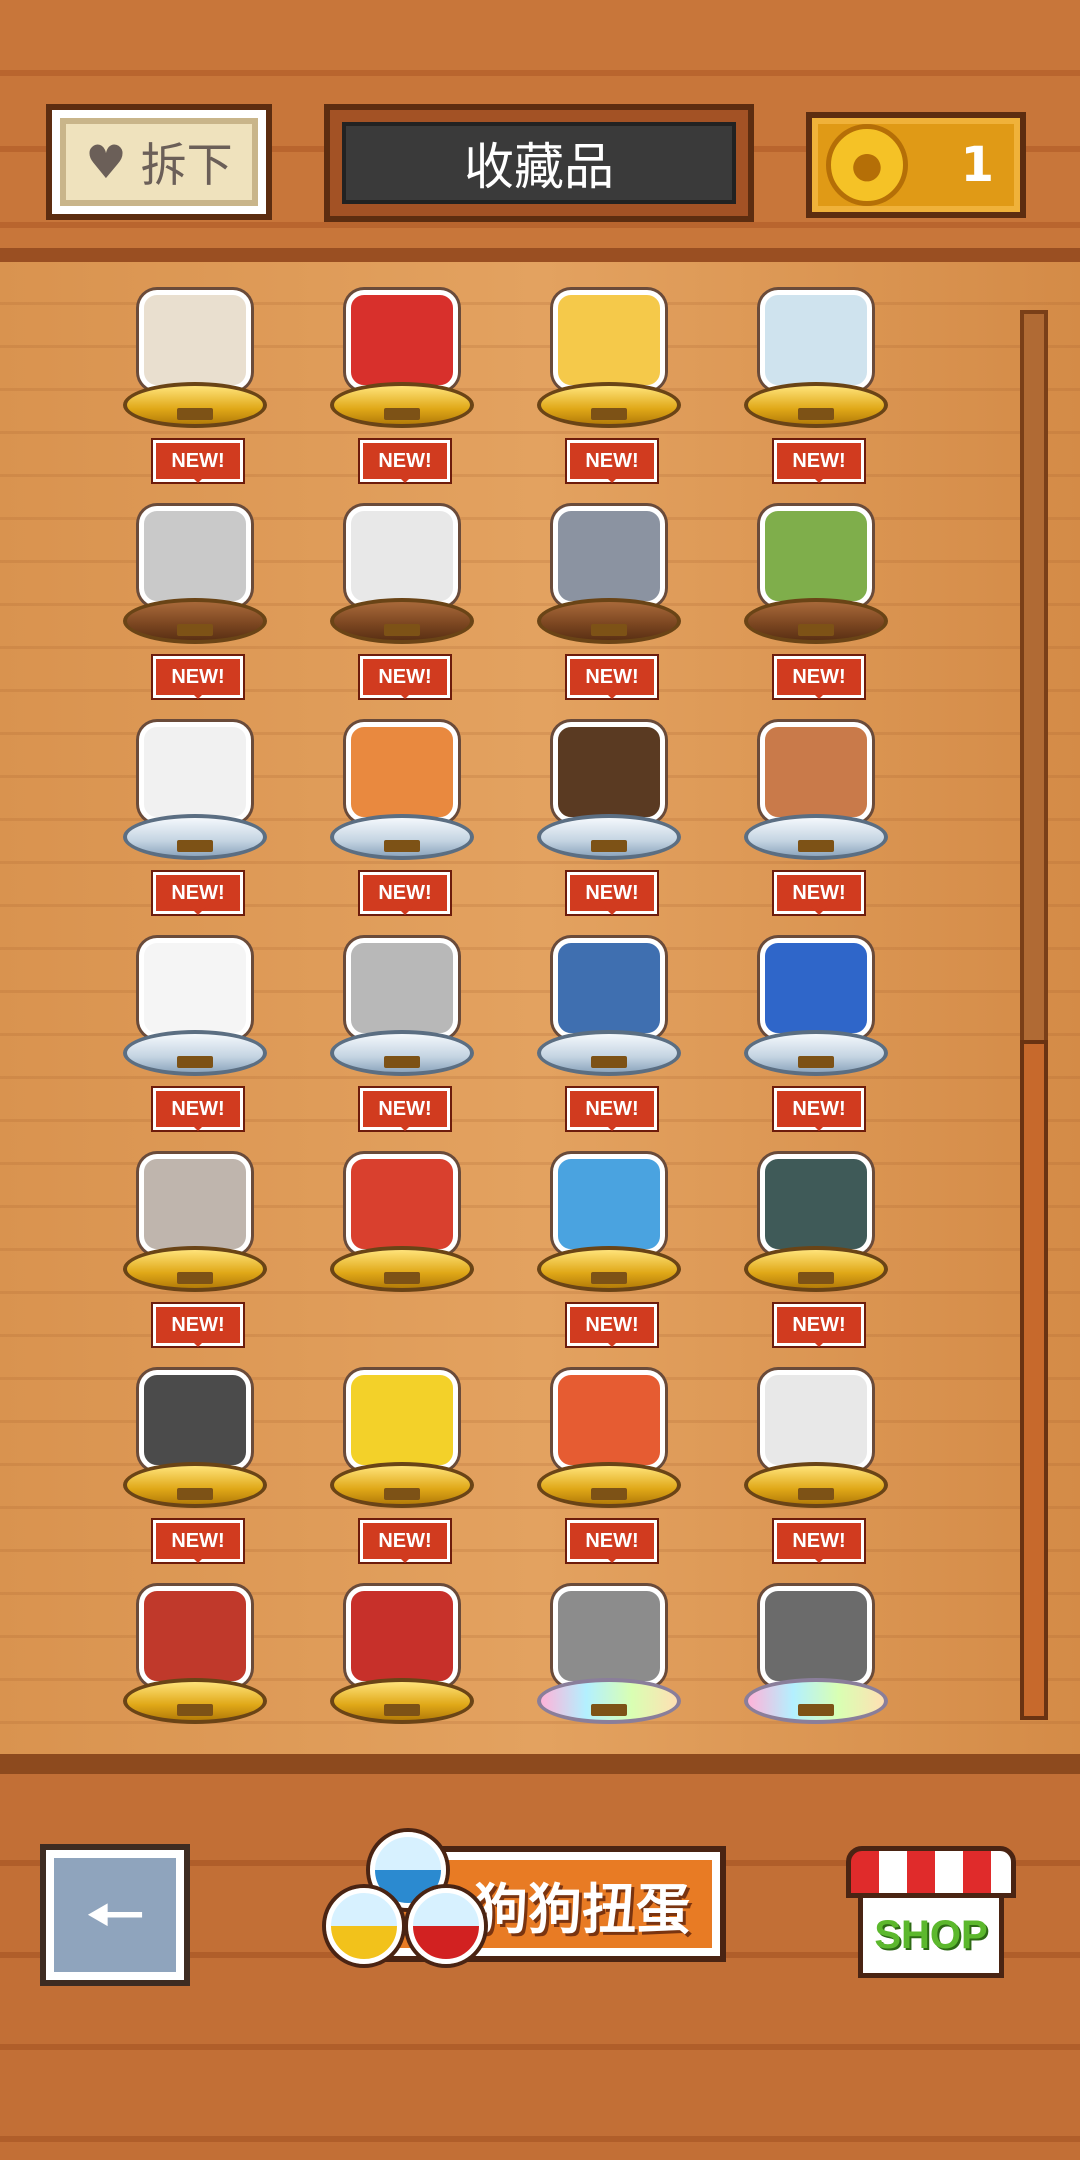  What do you see at coordinates (977, 165) in the screenshot?
I see `coin-count: 1` at bounding box center [977, 165].